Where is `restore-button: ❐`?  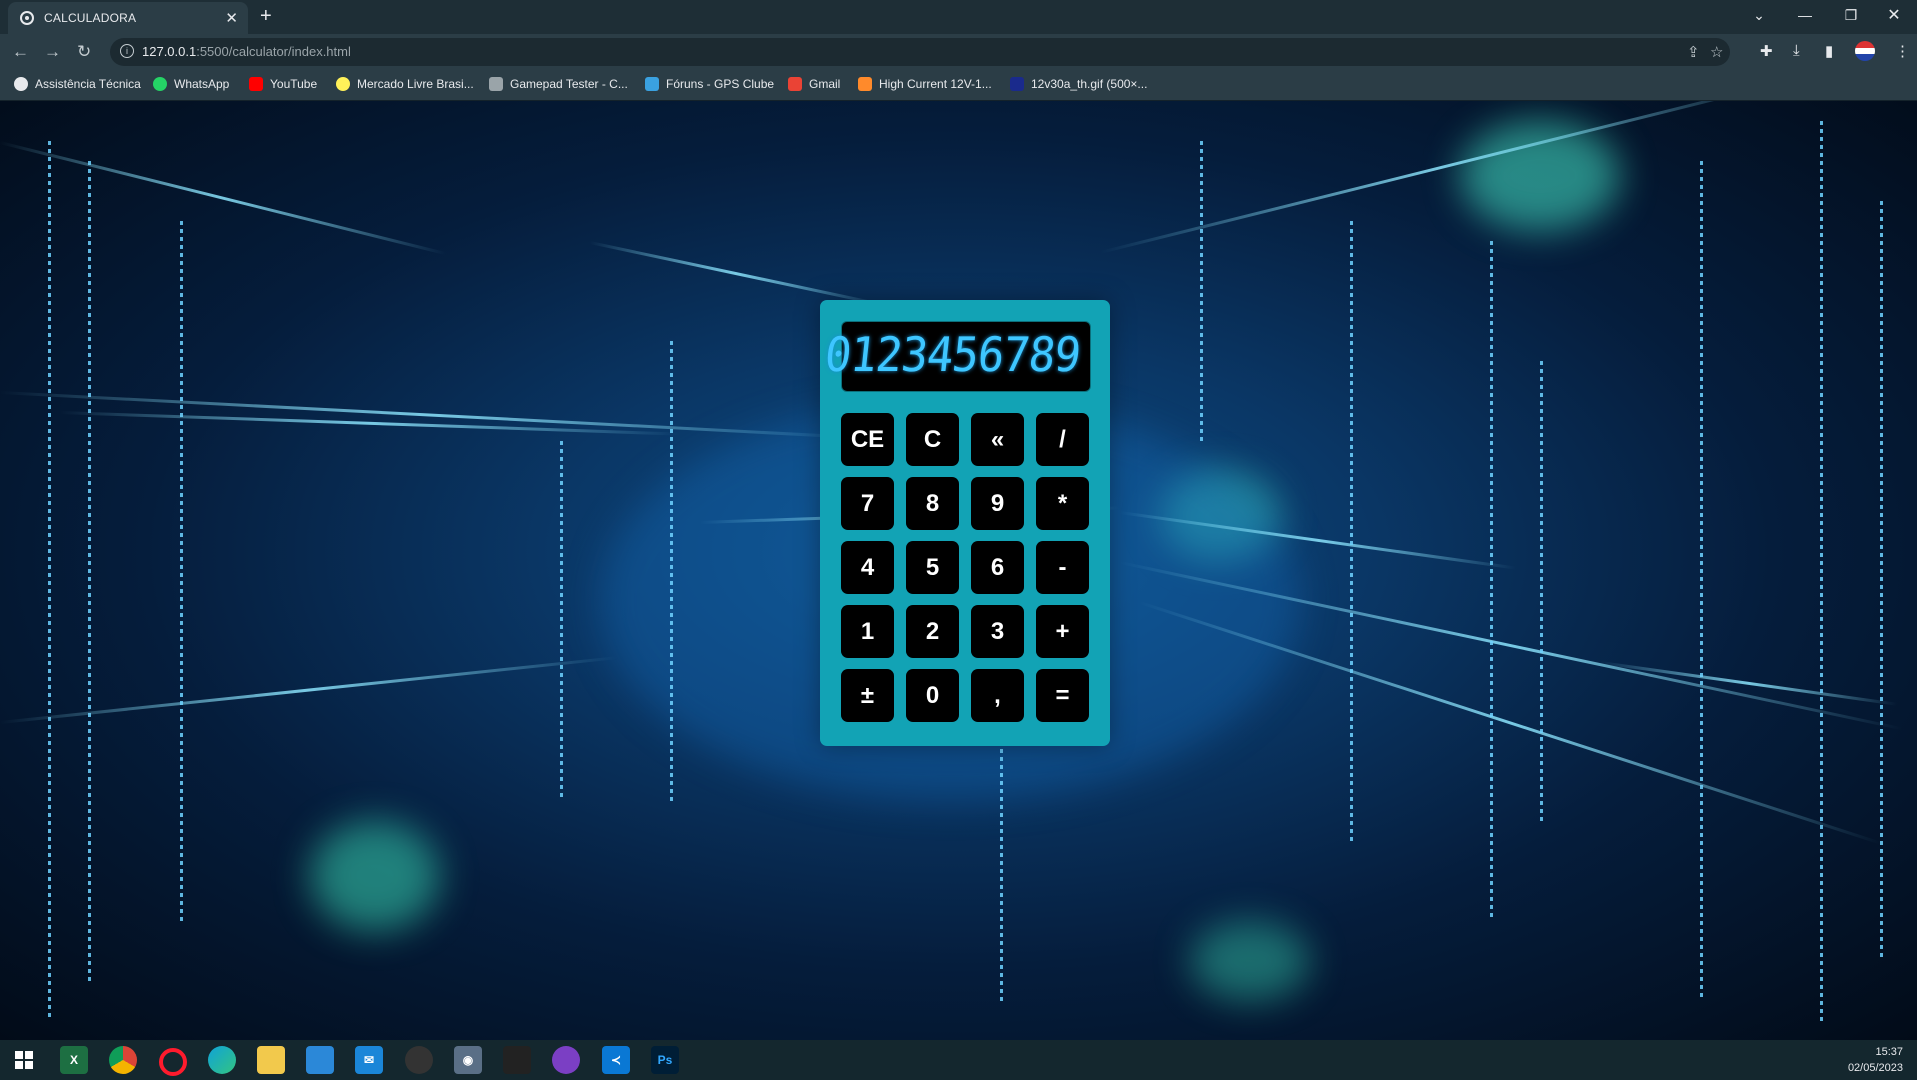 restore-button: ❐ is located at coordinates (1851, 15).